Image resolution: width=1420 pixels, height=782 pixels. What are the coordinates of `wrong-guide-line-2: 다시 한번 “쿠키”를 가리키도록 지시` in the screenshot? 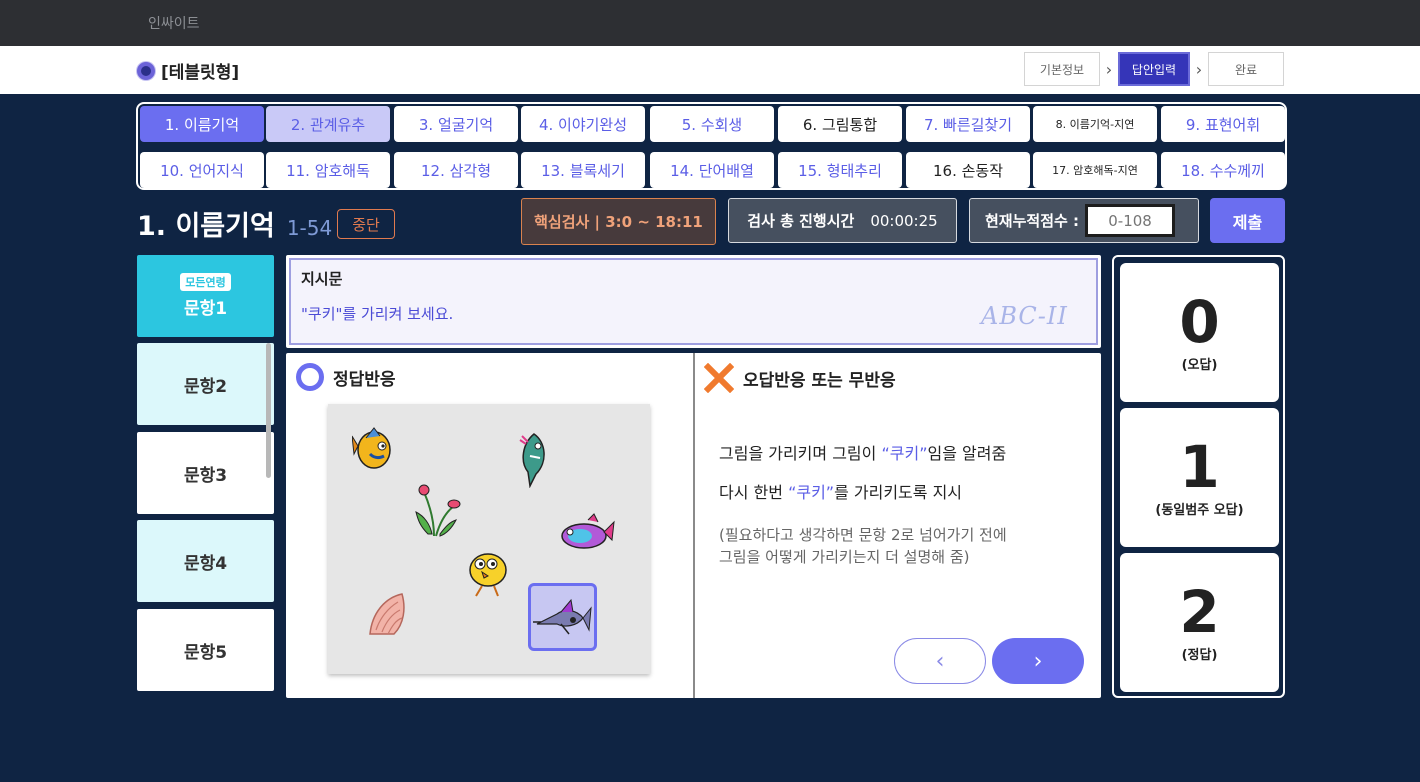 It's located at (840, 491).